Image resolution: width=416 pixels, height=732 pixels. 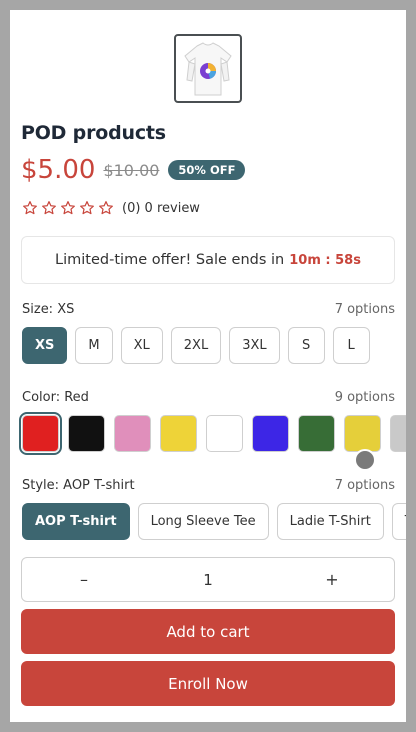 What do you see at coordinates (84, 579) in the screenshot?
I see `decrease-quantity-button: –` at bounding box center [84, 579].